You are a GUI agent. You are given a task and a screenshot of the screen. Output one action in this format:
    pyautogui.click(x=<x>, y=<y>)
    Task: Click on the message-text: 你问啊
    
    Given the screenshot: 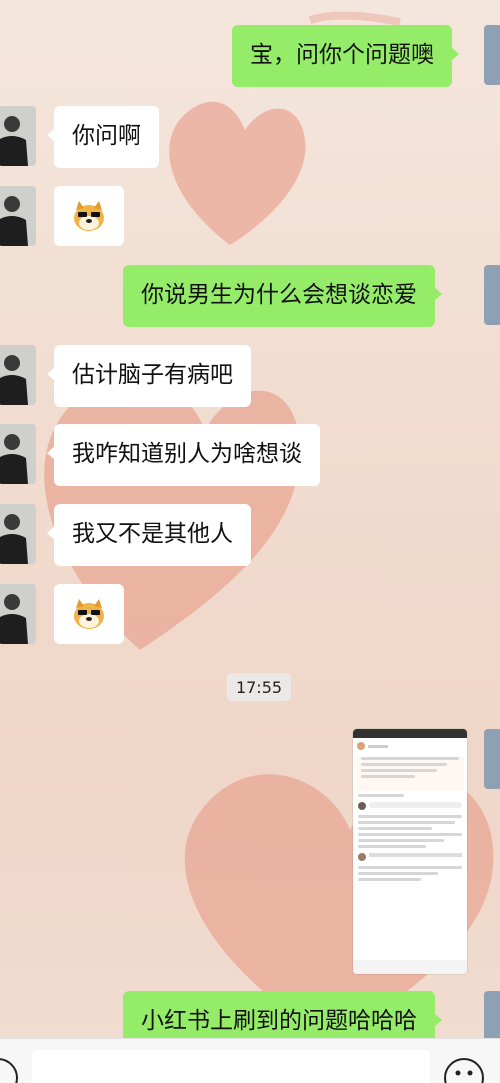 What is the action you would take?
    pyautogui.click(x=106, y=136)
    